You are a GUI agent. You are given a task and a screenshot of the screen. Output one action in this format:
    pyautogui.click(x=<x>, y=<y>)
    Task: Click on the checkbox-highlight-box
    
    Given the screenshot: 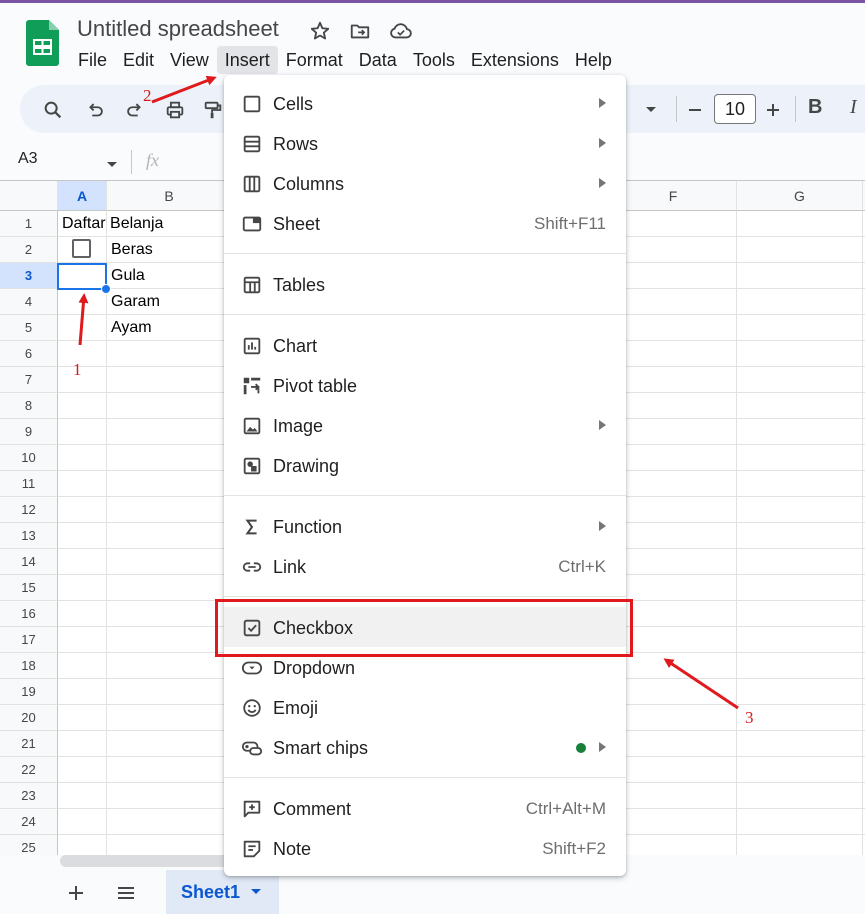 What is the action you would take?
    pyautogui.click(x=424, y=628)
    